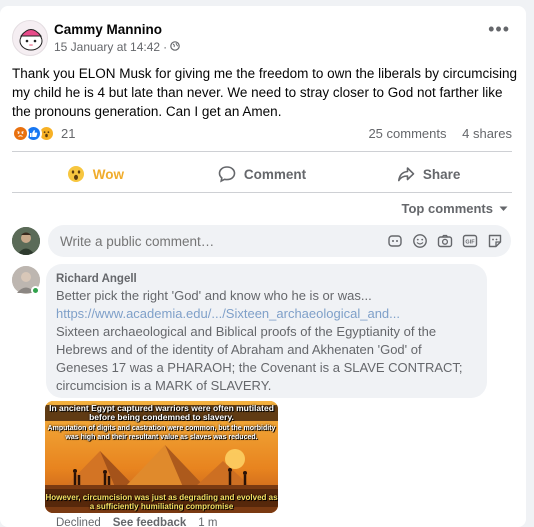 This screenshot has width=534, height=527. I want to click on wow-face-icon, so click(76, 174).